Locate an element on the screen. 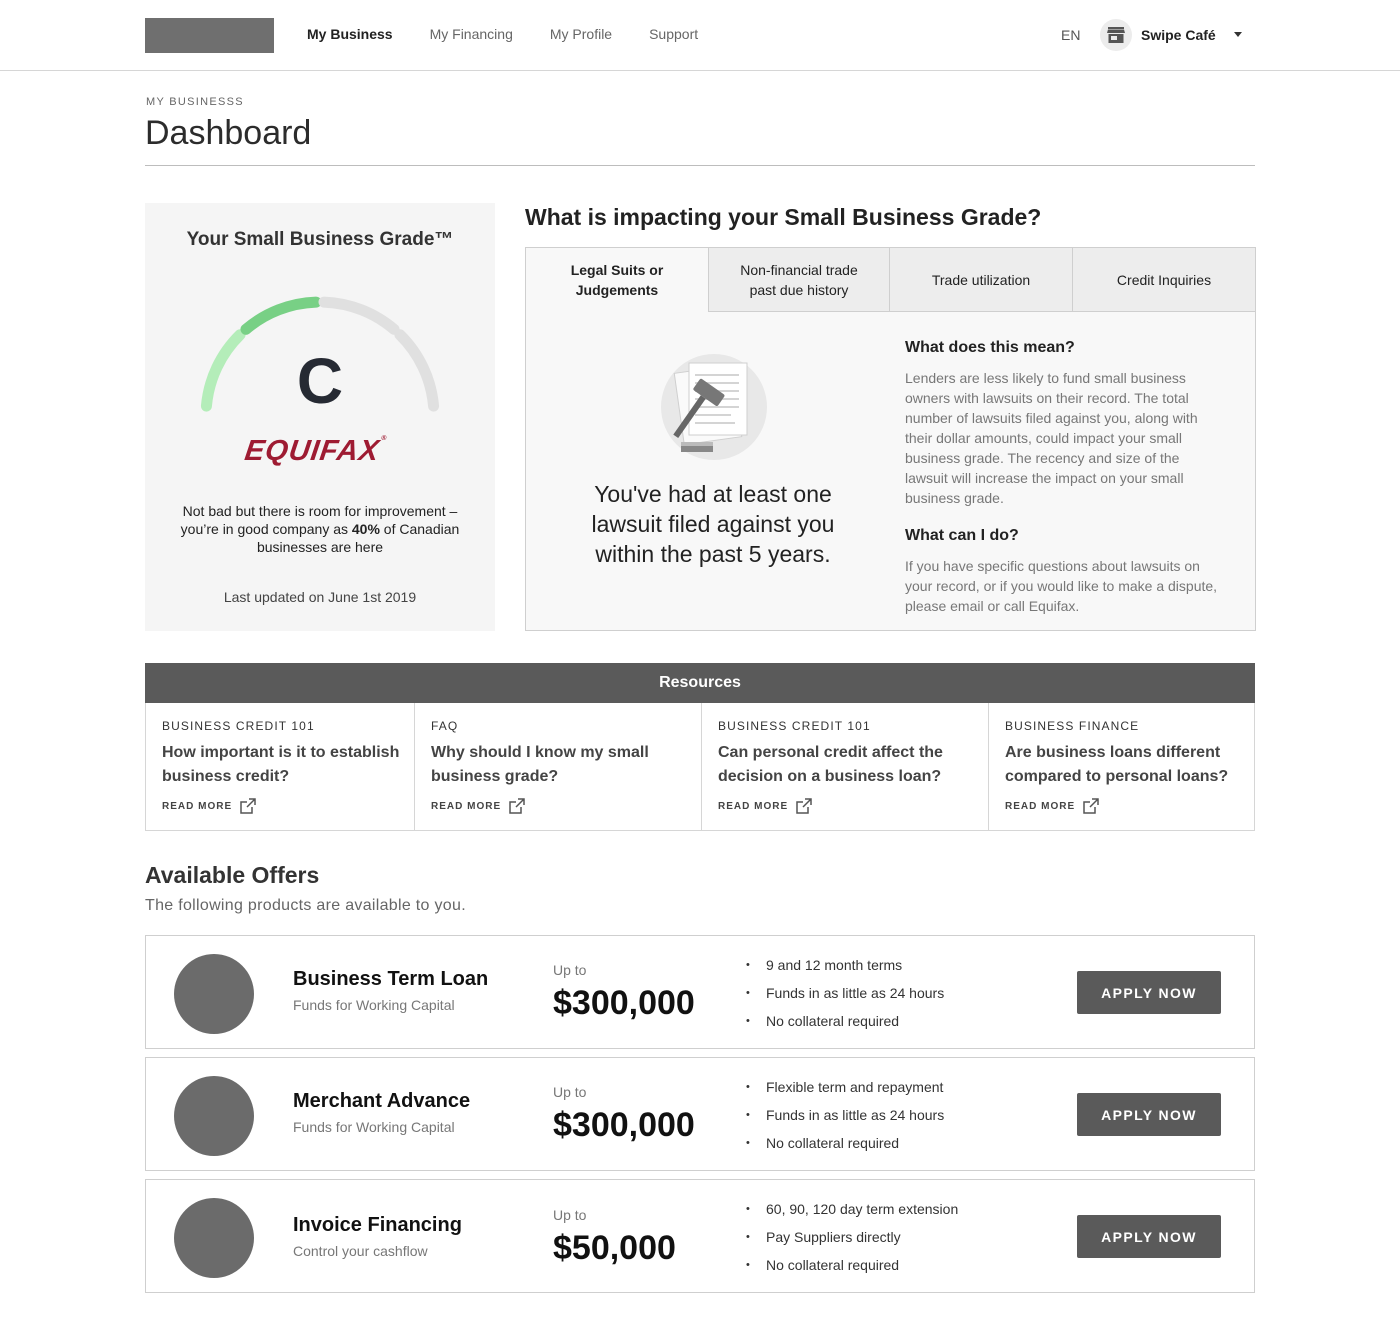 Image resolution: width=1400 pixels, height=1326 pixels. divider is located at coordinates (700, 165).